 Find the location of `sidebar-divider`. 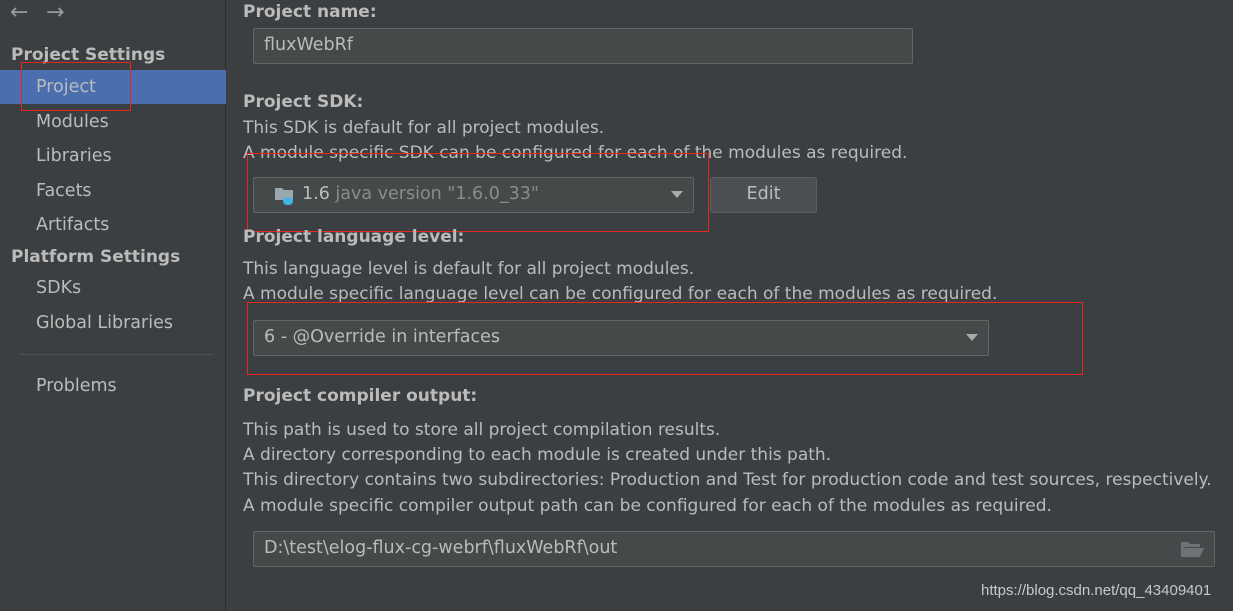

sidebar-divider is located at coordinates (117, 354).